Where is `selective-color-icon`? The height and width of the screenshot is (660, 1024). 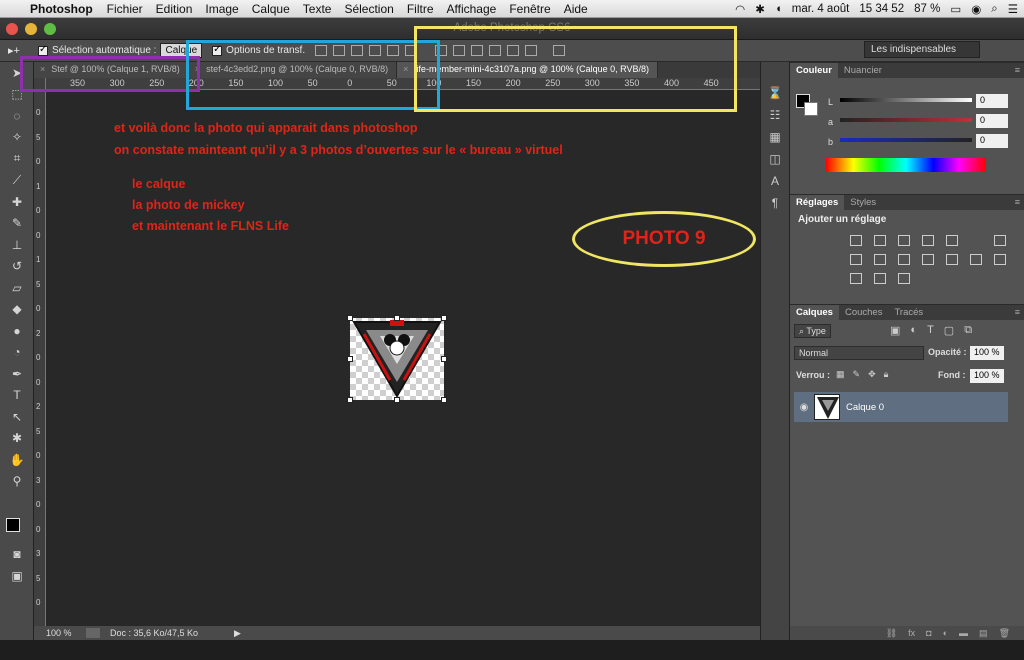 selective-color-icon is located at coordinates (904, 278).